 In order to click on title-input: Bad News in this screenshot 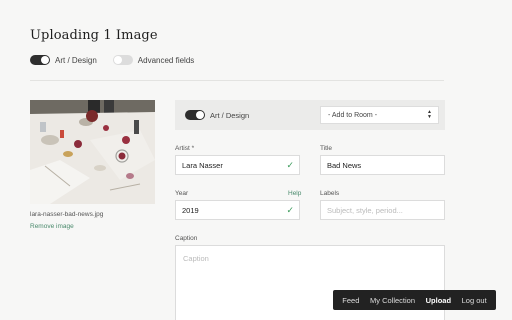, I will do `click(382, 165)`.